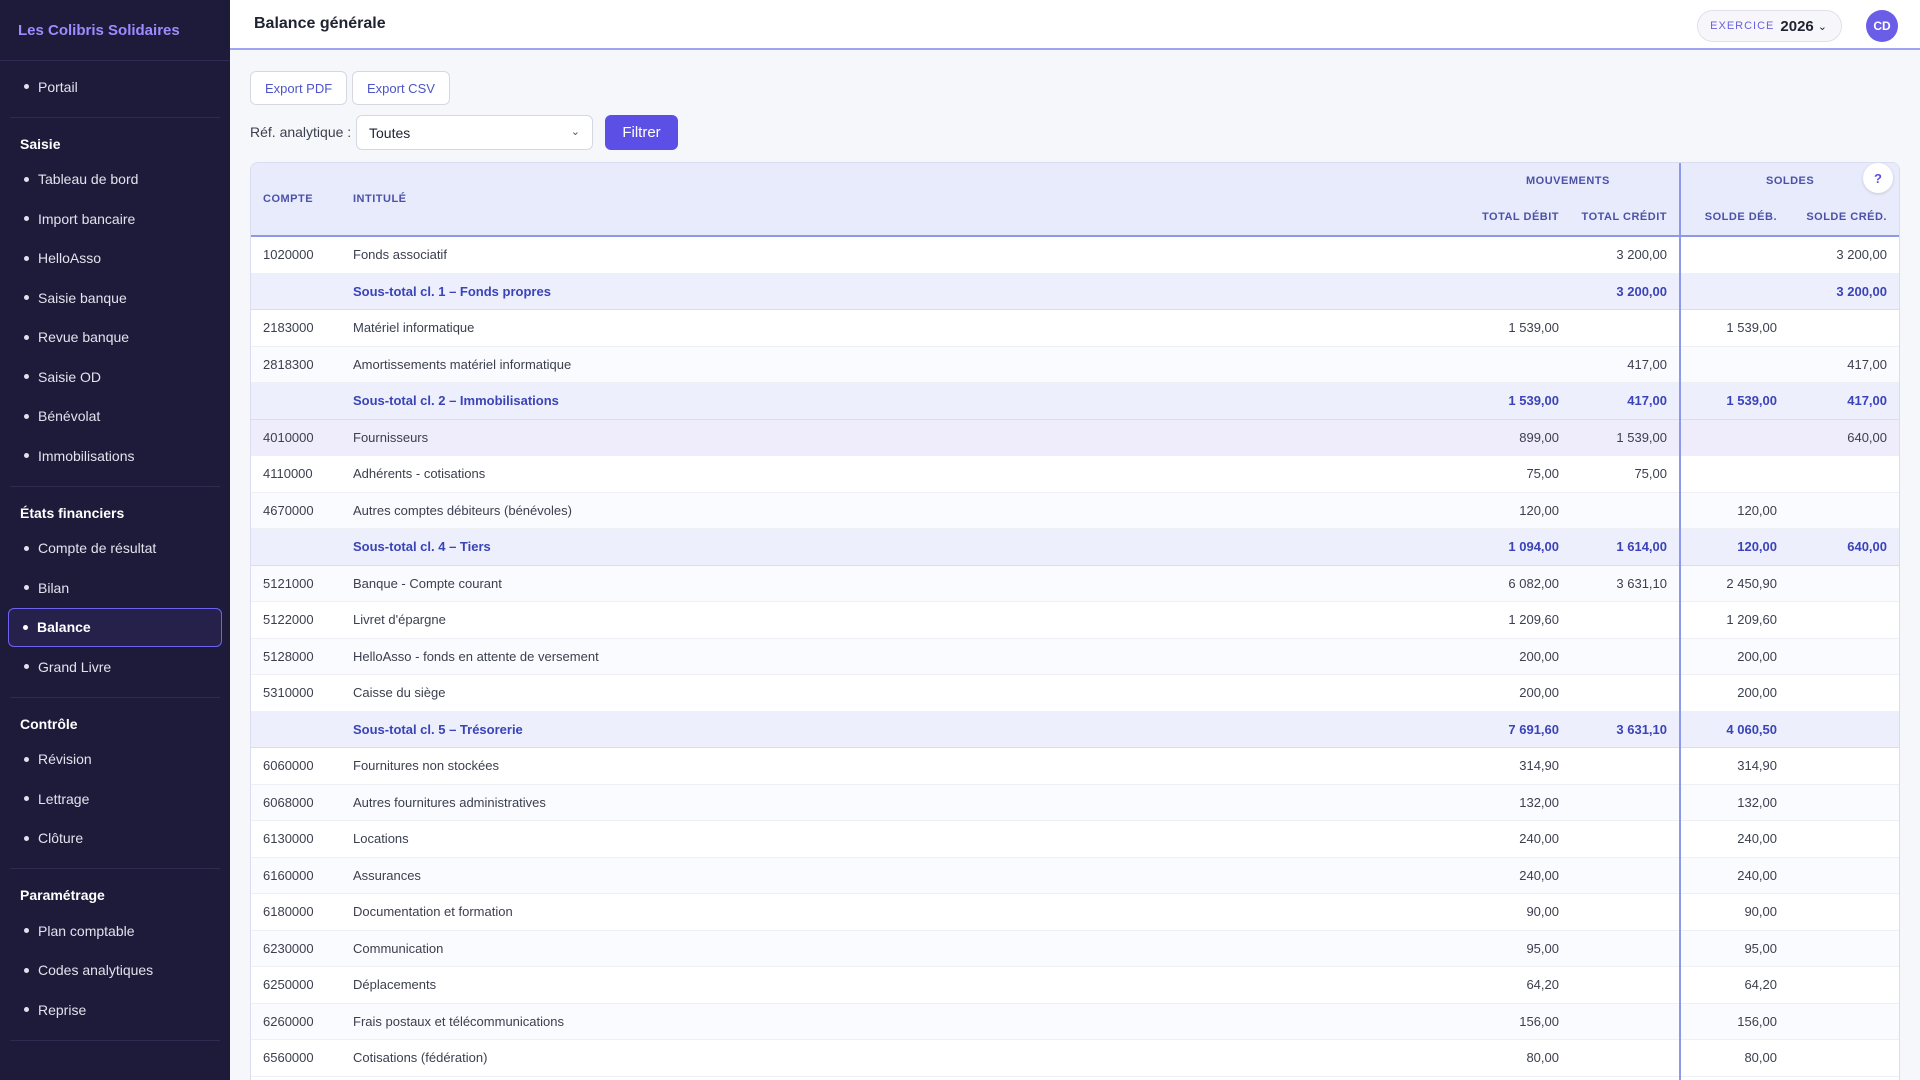  What do you see at coordinates (70, 376) in the screenshot?
I see `sidebar-item-label: Saisie OD` at bounding box center [70, 376].